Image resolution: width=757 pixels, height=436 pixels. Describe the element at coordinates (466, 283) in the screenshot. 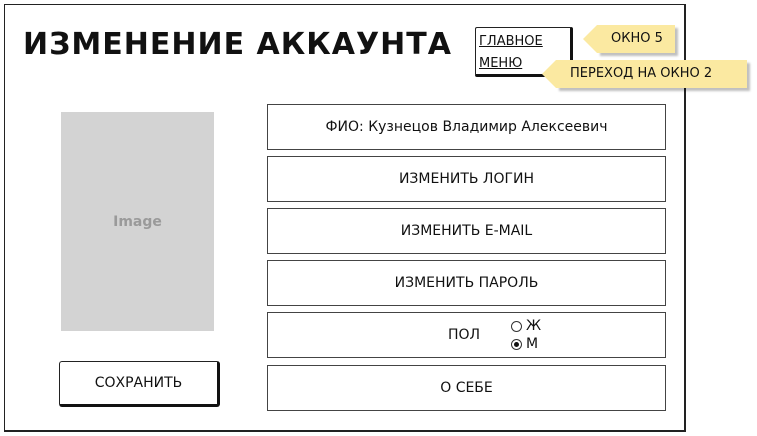

I see `change-password-button: ИЗМЕНИТЬ ПАРОЛЬ` at that location.